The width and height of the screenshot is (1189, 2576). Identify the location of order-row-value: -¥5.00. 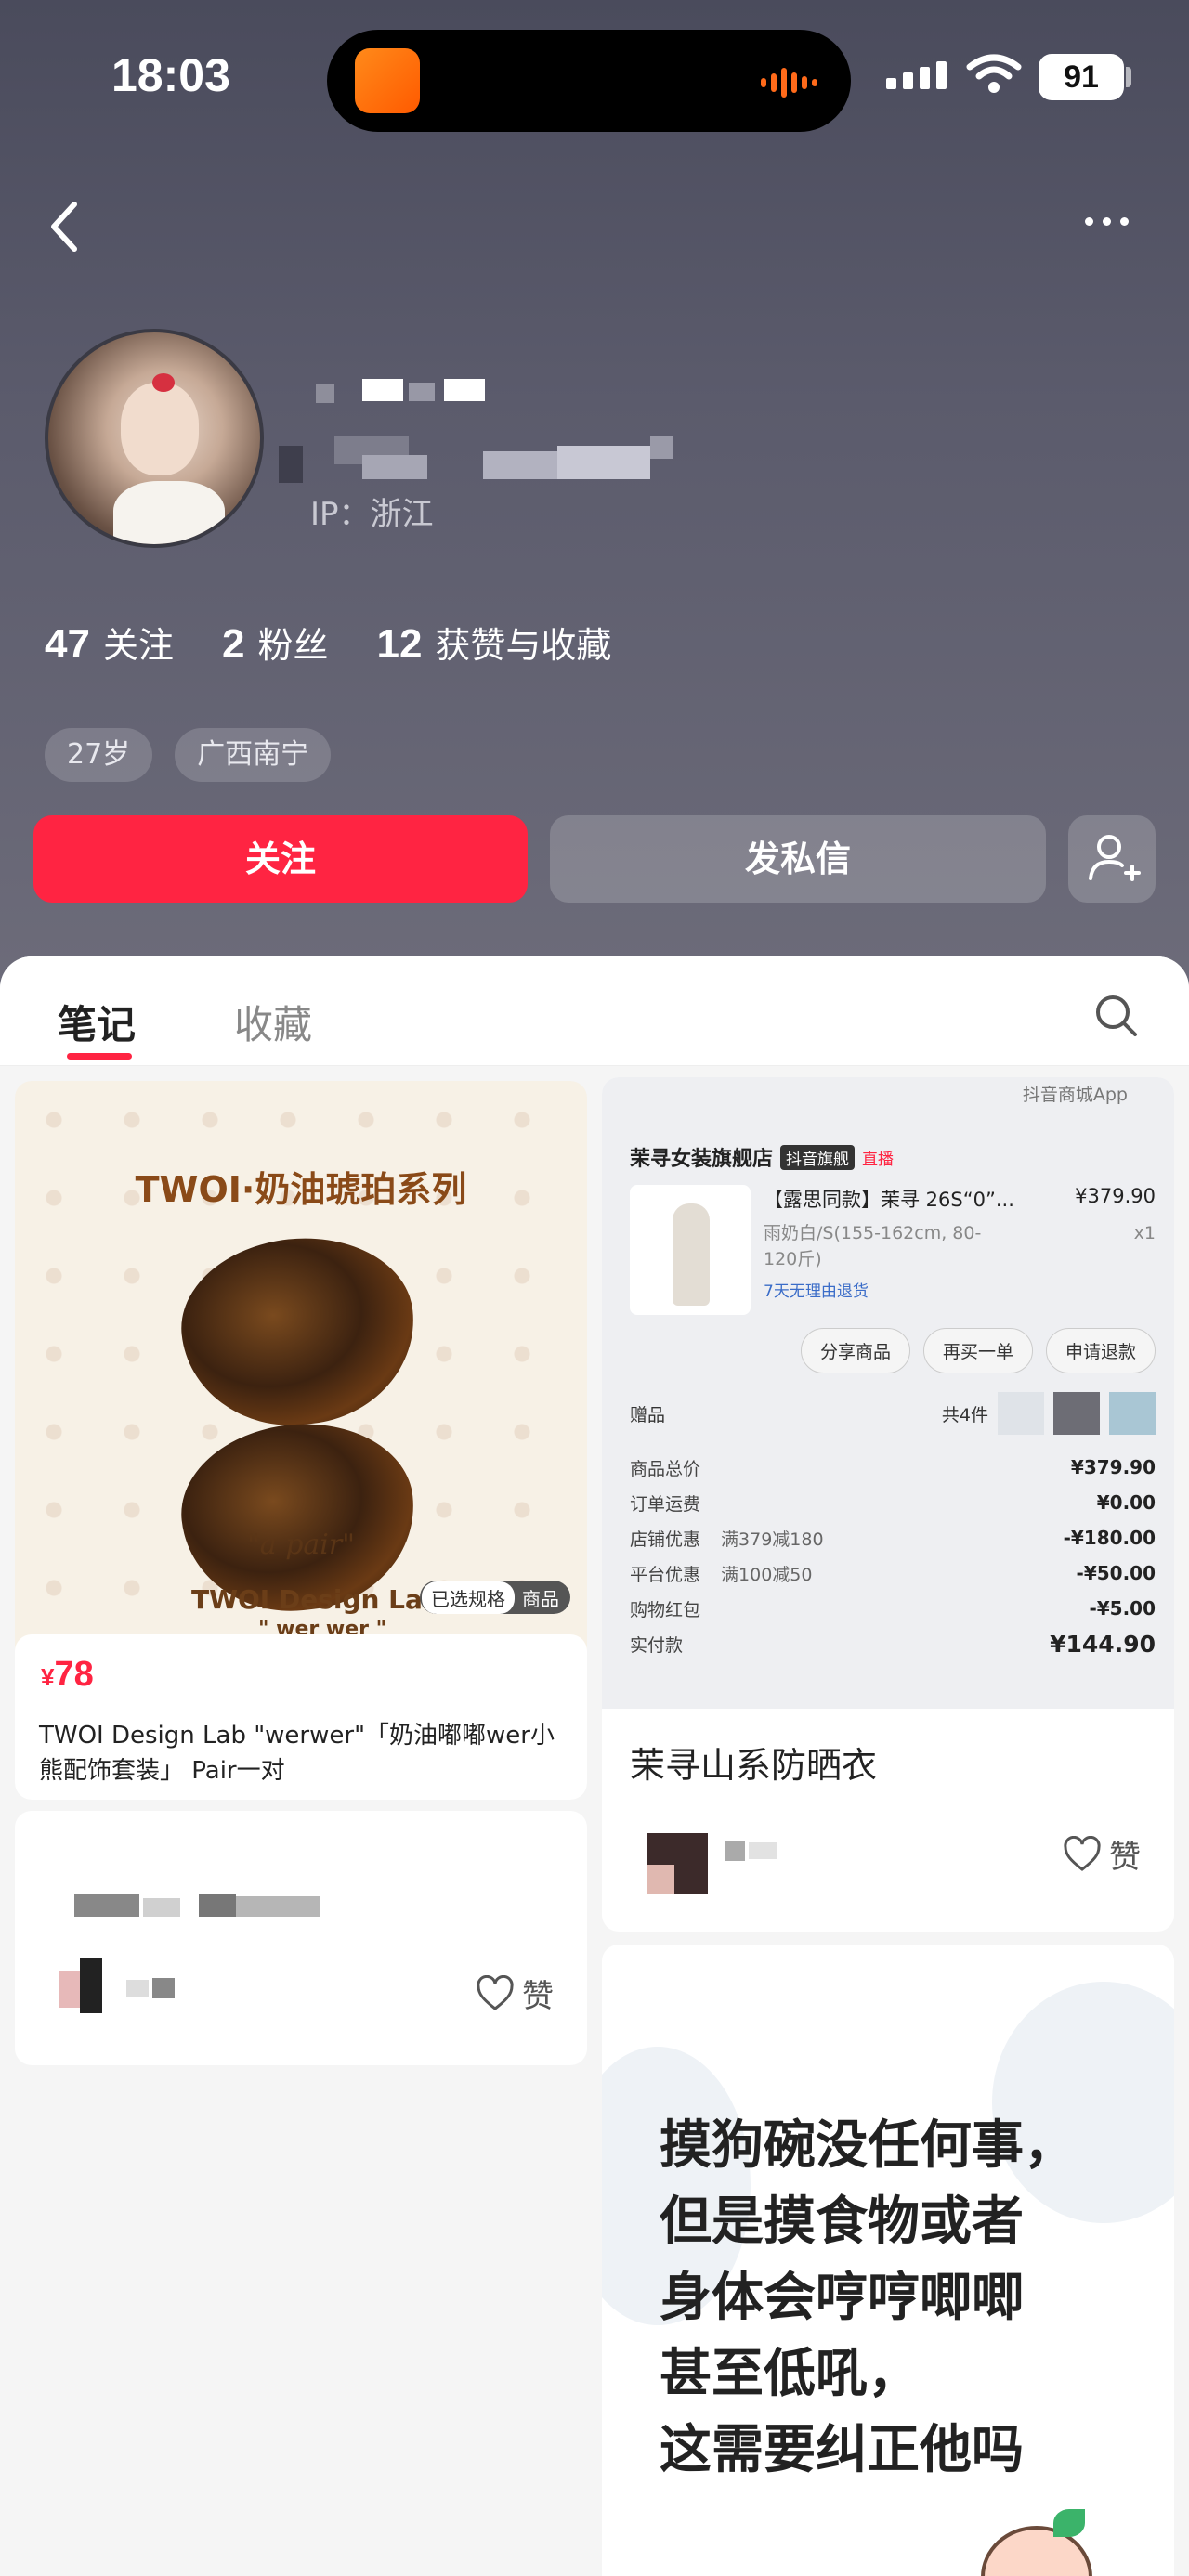
(1122, 1609).